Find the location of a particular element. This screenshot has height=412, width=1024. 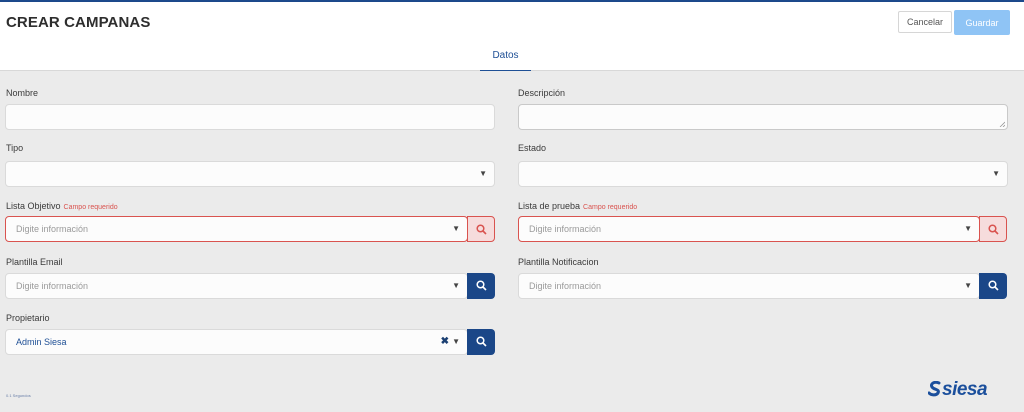

lista-objetivo-input: Digite información ▼ is located at coordinates (236, 229).